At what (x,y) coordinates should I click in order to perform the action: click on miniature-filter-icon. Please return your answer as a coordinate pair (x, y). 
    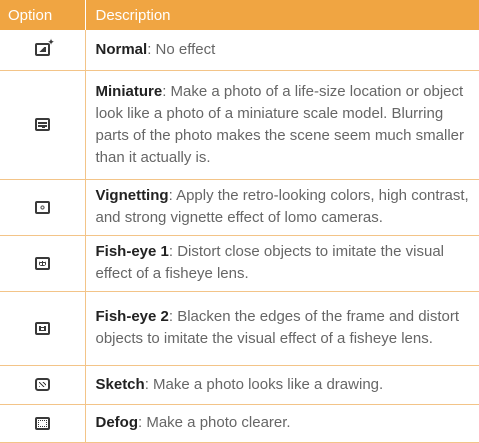
    Looking at the image, I should click on (42, 125).